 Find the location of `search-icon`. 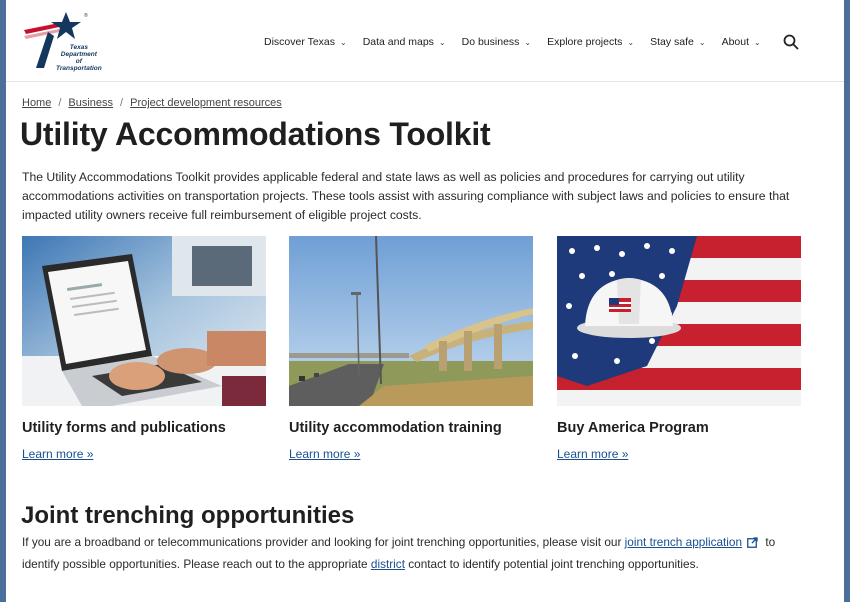

search-icon is located at coordinates (791, 42).